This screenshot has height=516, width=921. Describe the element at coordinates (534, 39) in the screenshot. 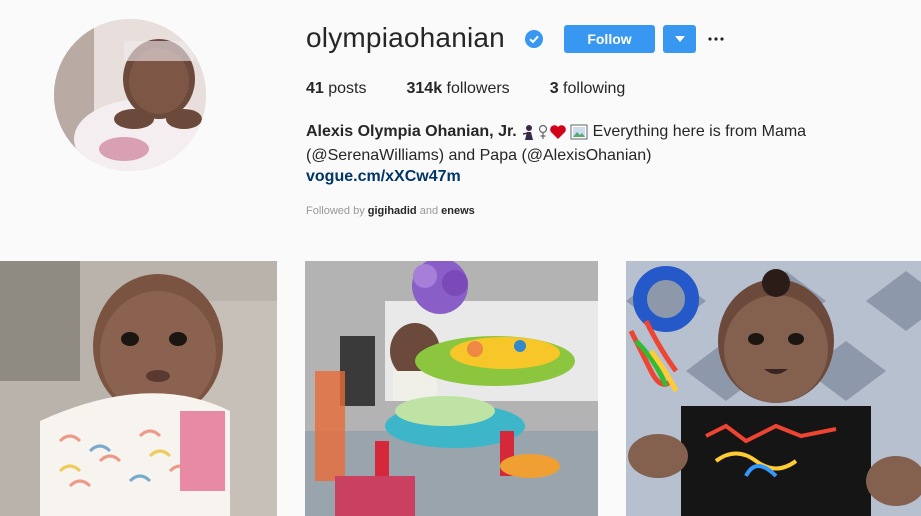

I see `verified-badge-icon` at that location.